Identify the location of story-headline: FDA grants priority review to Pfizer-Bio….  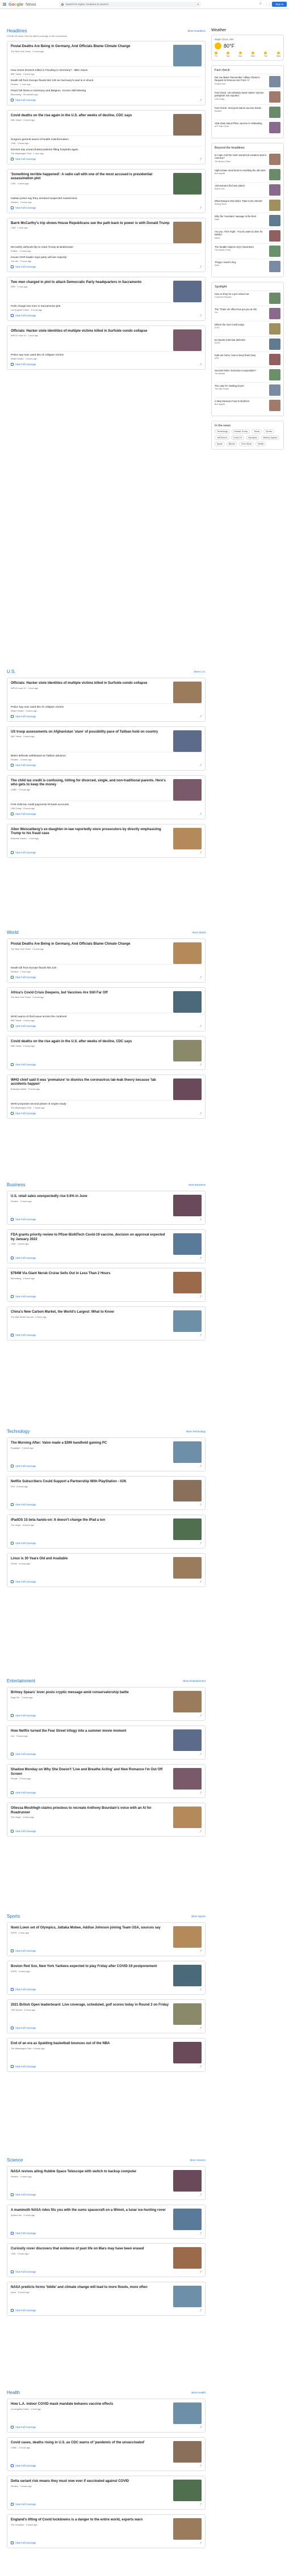
(90, 1237).